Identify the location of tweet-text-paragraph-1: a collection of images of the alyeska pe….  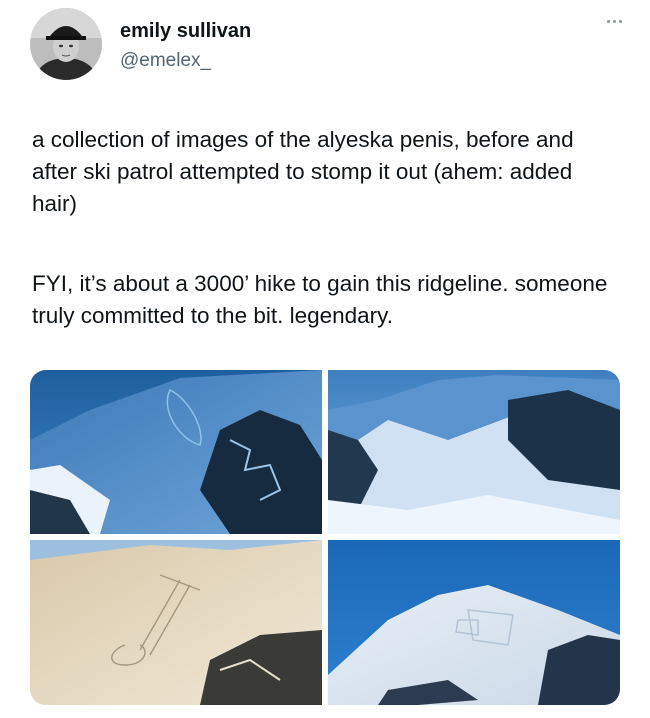
(303, 171).